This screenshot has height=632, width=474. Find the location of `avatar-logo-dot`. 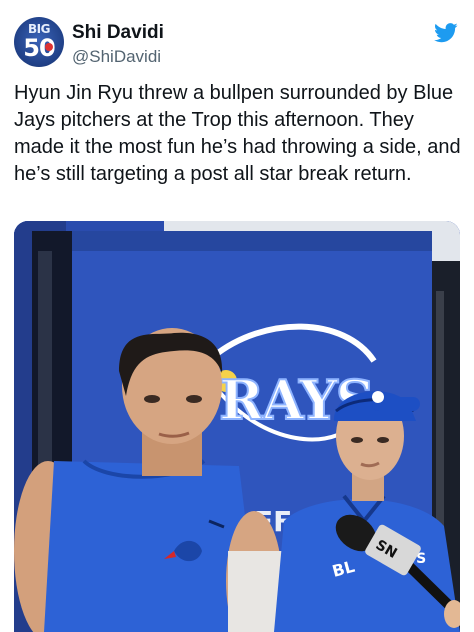

avatar-logo-dot is located at coordinates (49, 47).